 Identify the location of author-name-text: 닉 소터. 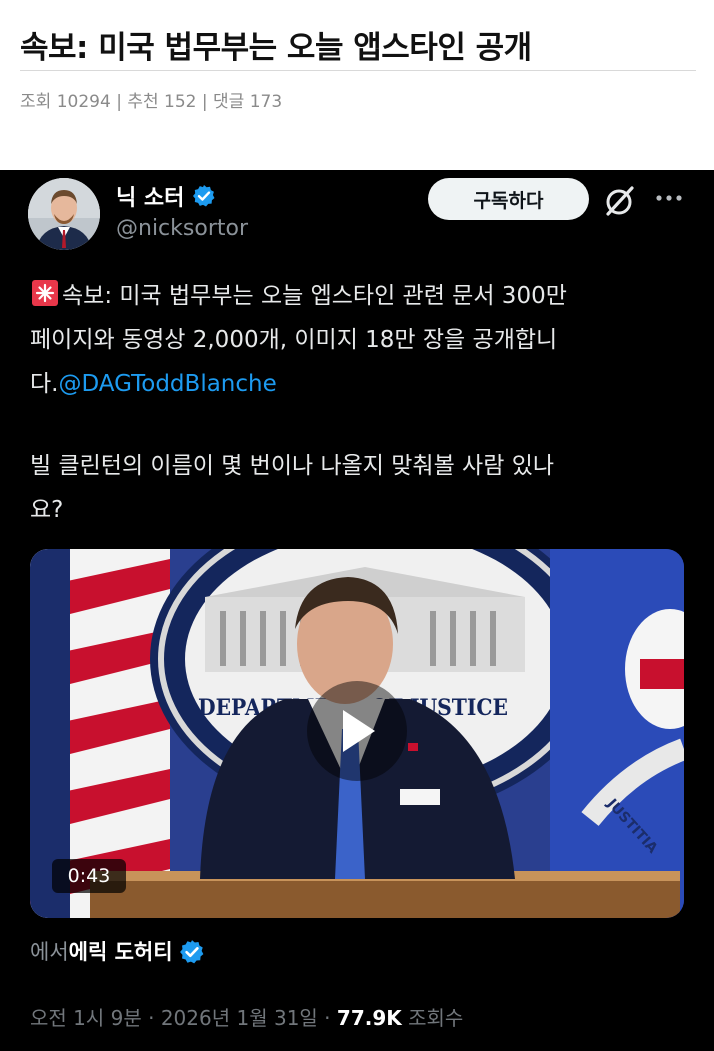
(150, 196).